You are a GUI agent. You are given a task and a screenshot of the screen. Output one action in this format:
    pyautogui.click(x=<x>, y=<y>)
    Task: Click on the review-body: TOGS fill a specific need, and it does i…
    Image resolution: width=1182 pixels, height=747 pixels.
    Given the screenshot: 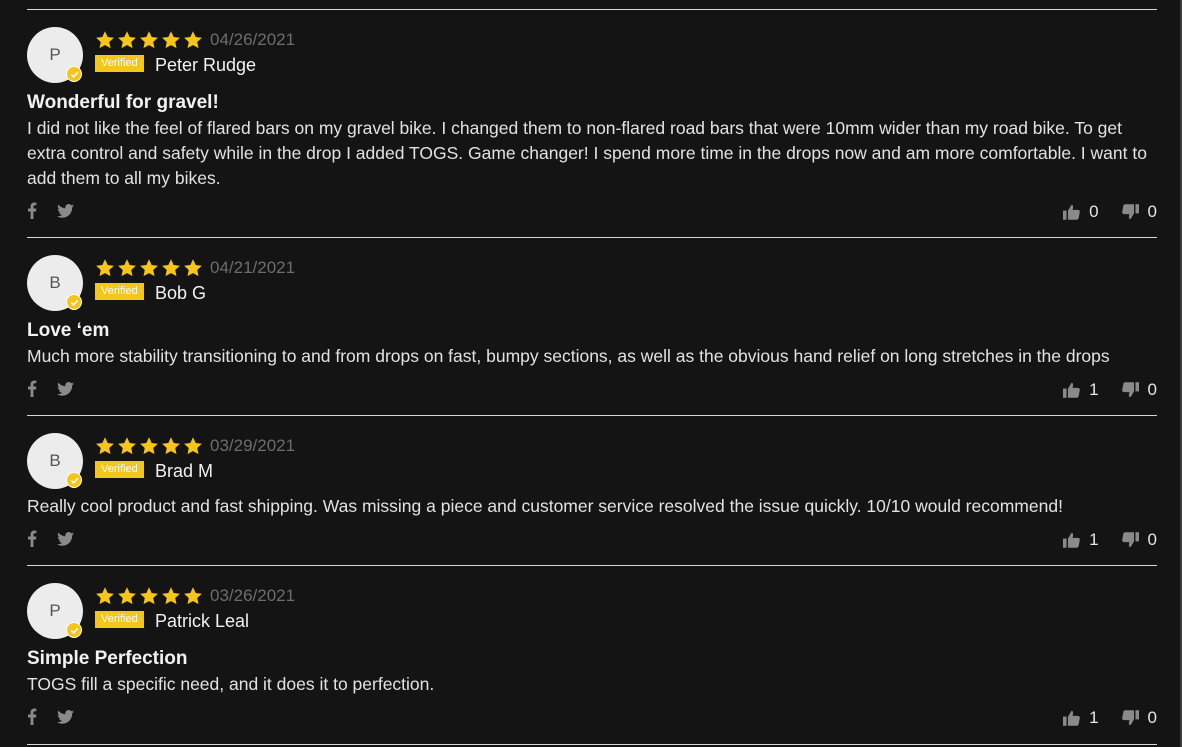 What is the action you would take?
    pyautogui.click(x=231, y=684)
    